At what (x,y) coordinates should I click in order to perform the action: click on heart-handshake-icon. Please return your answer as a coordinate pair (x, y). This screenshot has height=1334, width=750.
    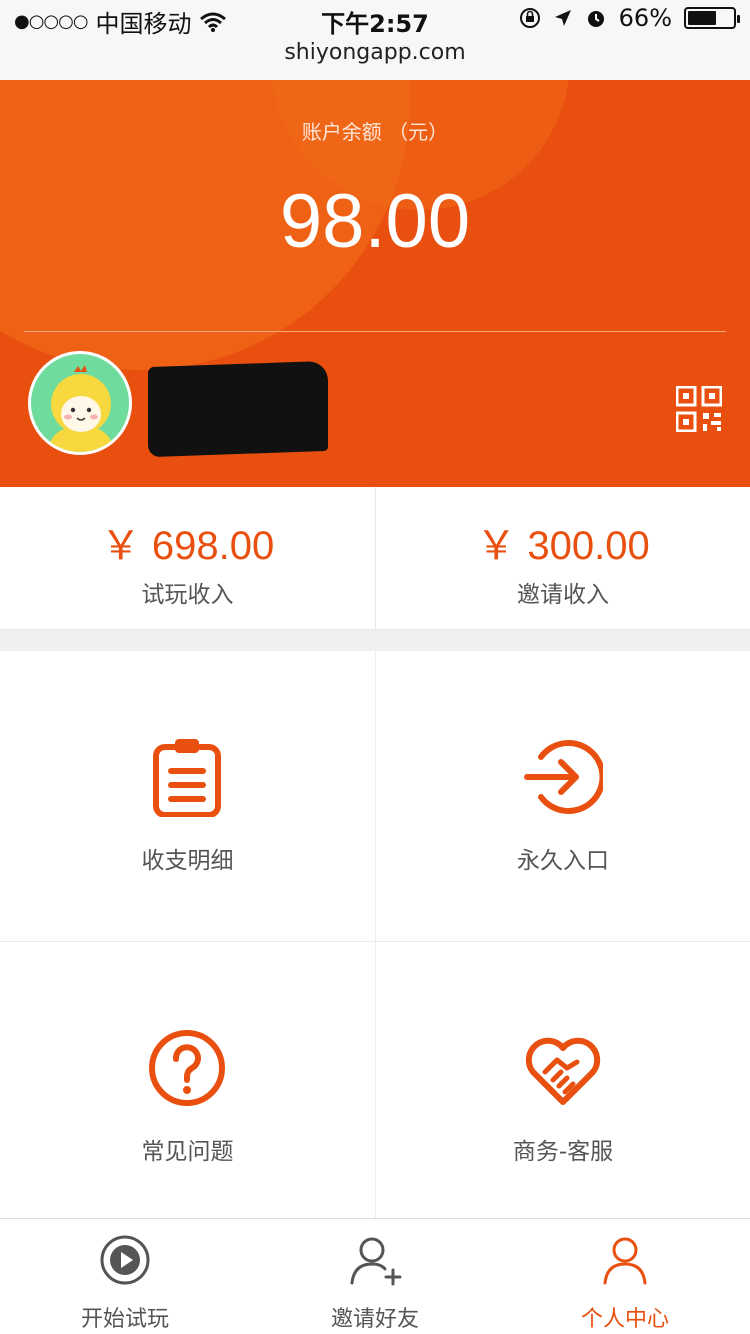
    Looking at the image, I should click on (563, 1071).